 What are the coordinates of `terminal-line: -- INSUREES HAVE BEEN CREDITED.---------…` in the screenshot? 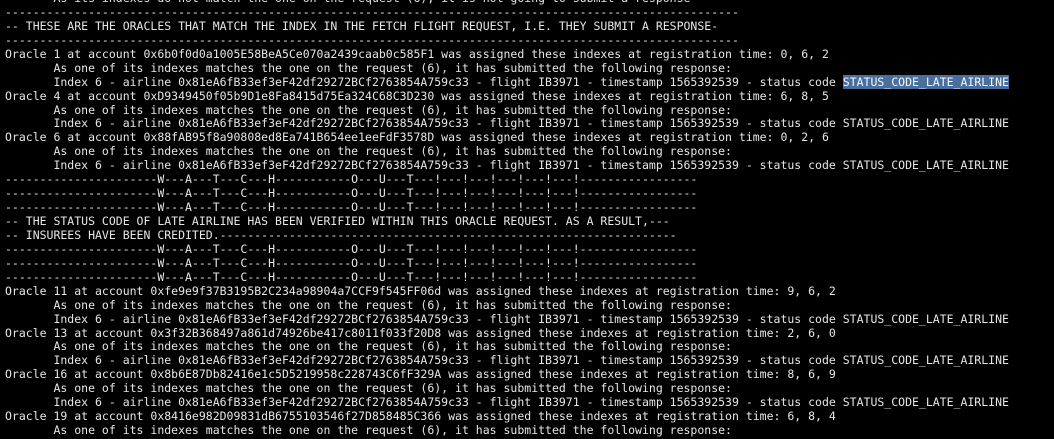 It's located at (527, 235).